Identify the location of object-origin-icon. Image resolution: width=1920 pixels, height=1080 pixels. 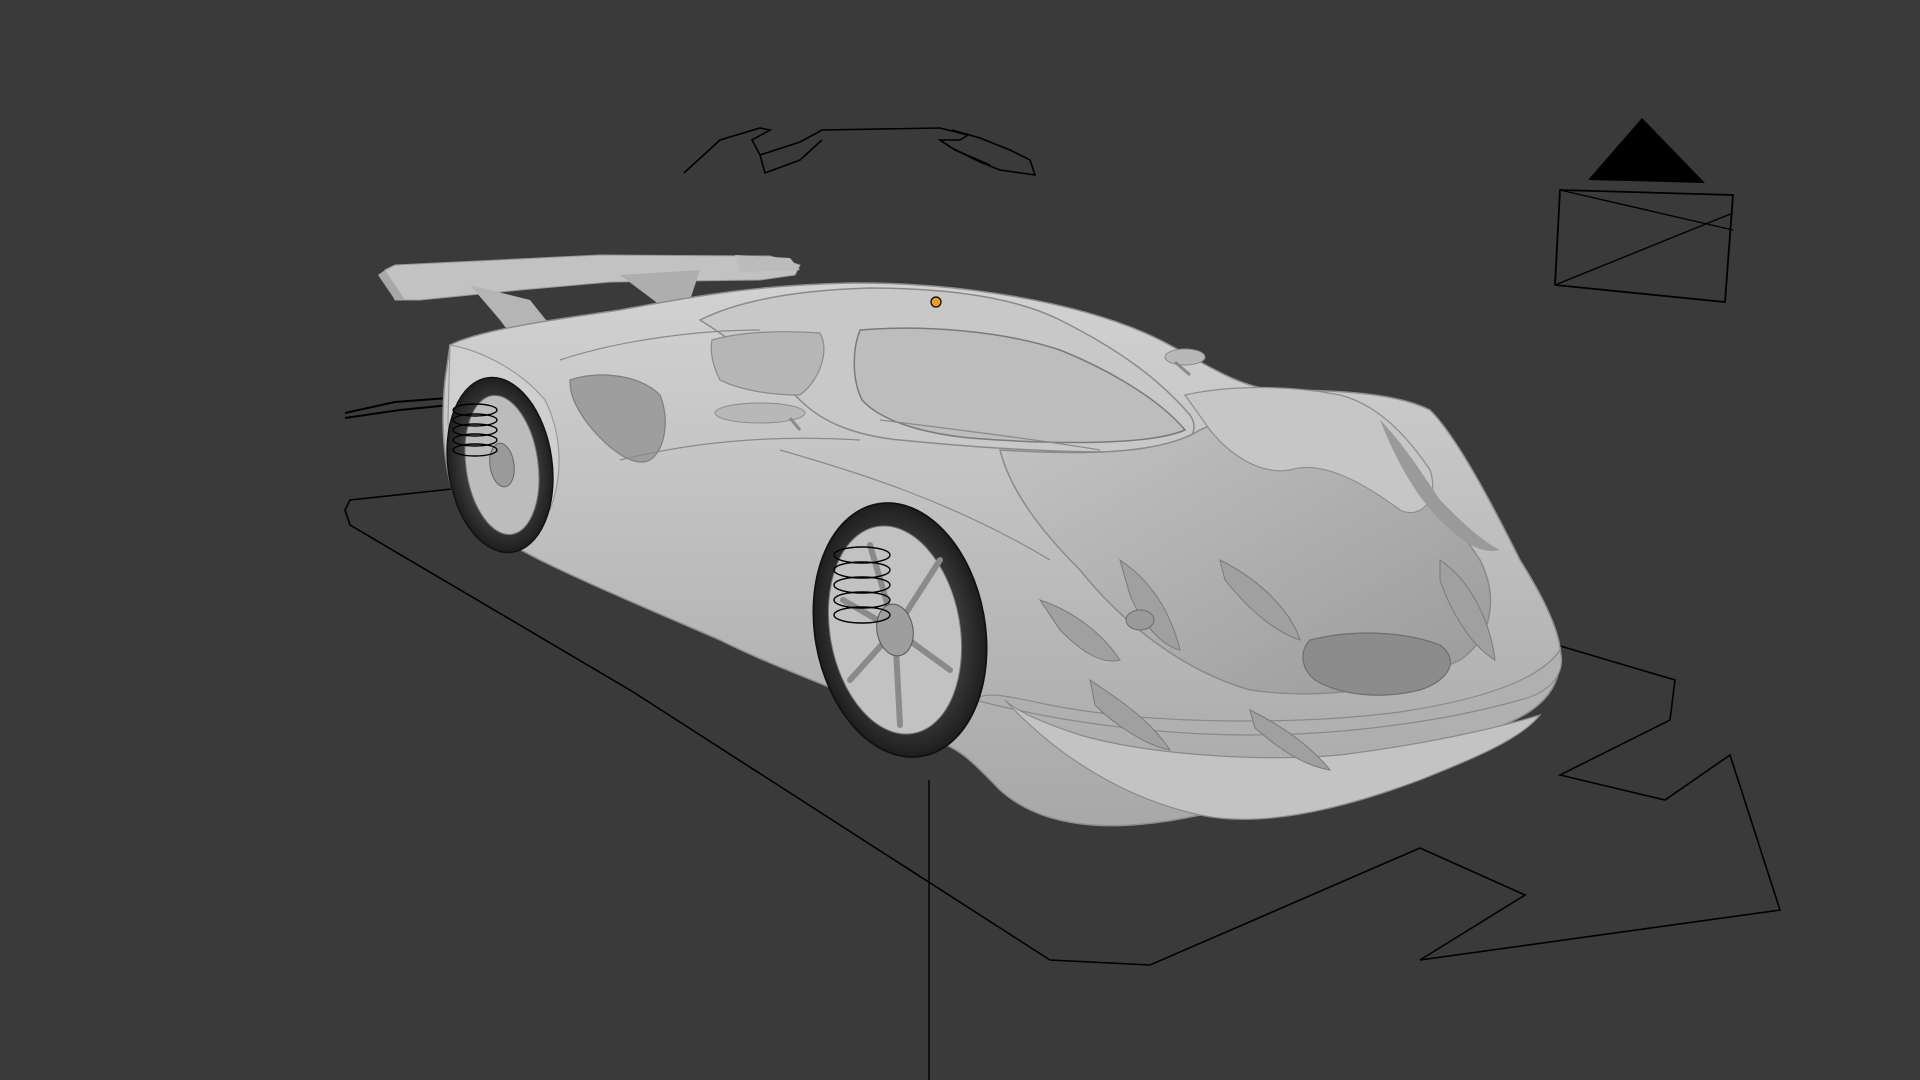
(936, 302).